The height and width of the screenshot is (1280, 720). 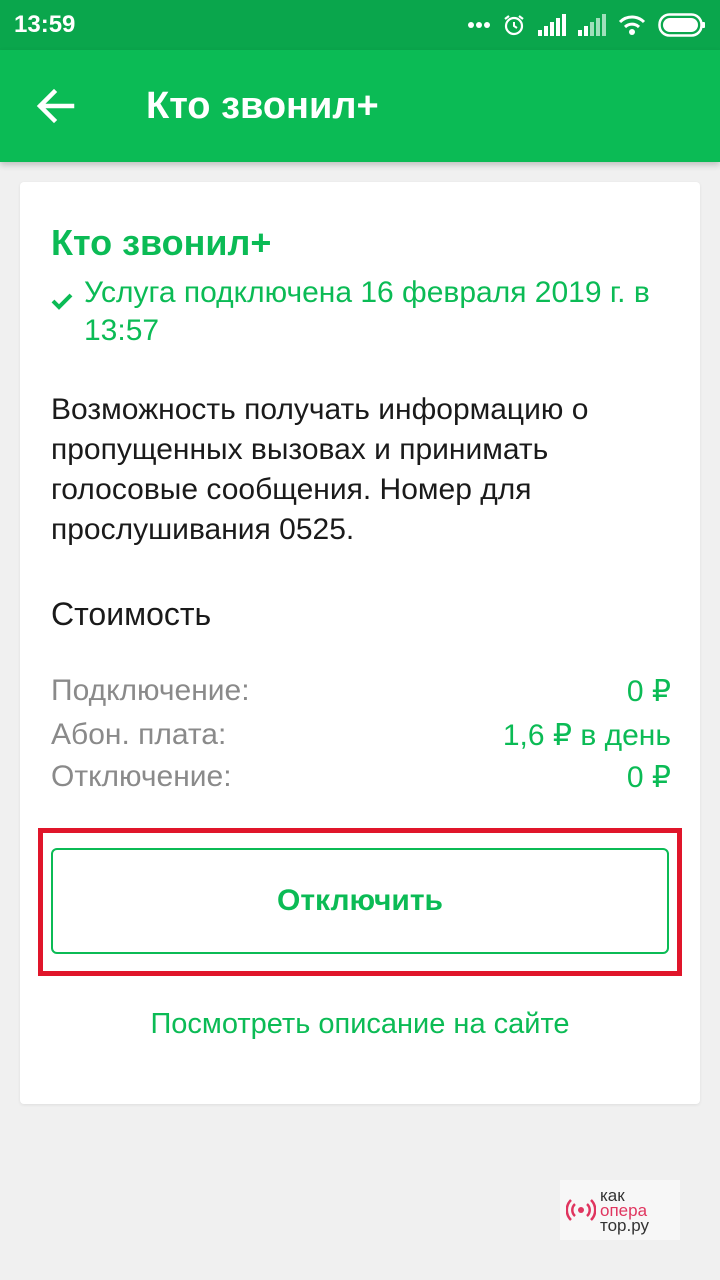 I want to click on cost-label: Подключение:, so click(x=150, y=690).